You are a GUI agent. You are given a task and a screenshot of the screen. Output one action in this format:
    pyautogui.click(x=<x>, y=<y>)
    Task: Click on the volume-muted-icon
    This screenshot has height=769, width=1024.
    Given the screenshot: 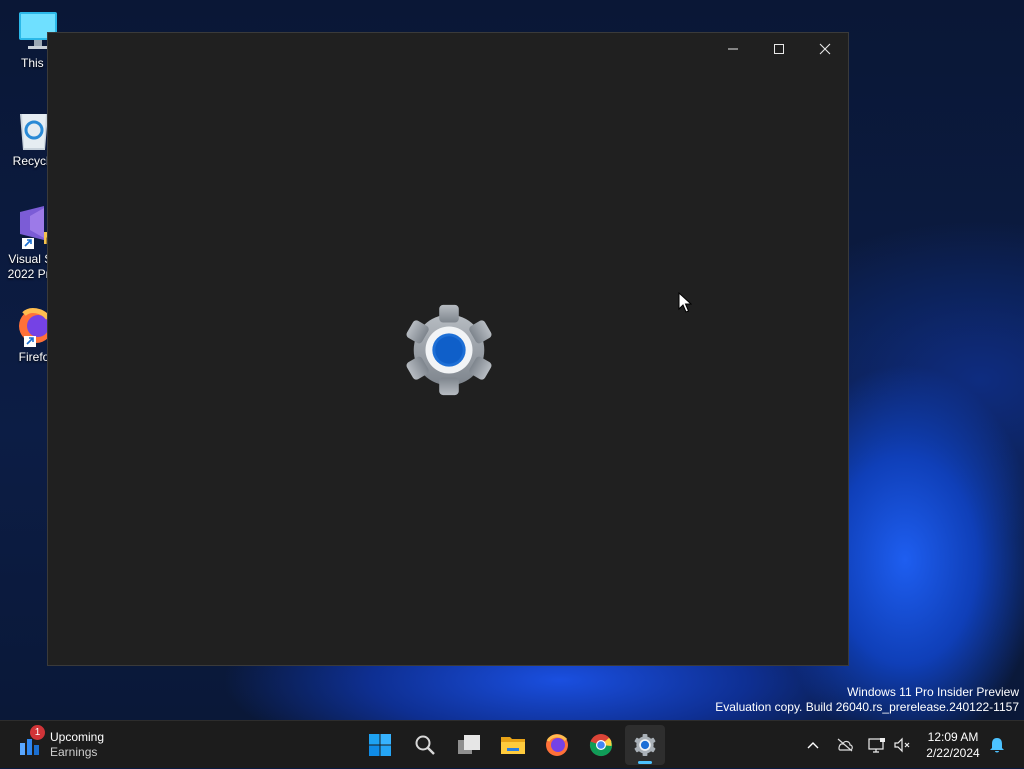 What is the action you would take?
    pyautogui.click(x=902, y=745)
    